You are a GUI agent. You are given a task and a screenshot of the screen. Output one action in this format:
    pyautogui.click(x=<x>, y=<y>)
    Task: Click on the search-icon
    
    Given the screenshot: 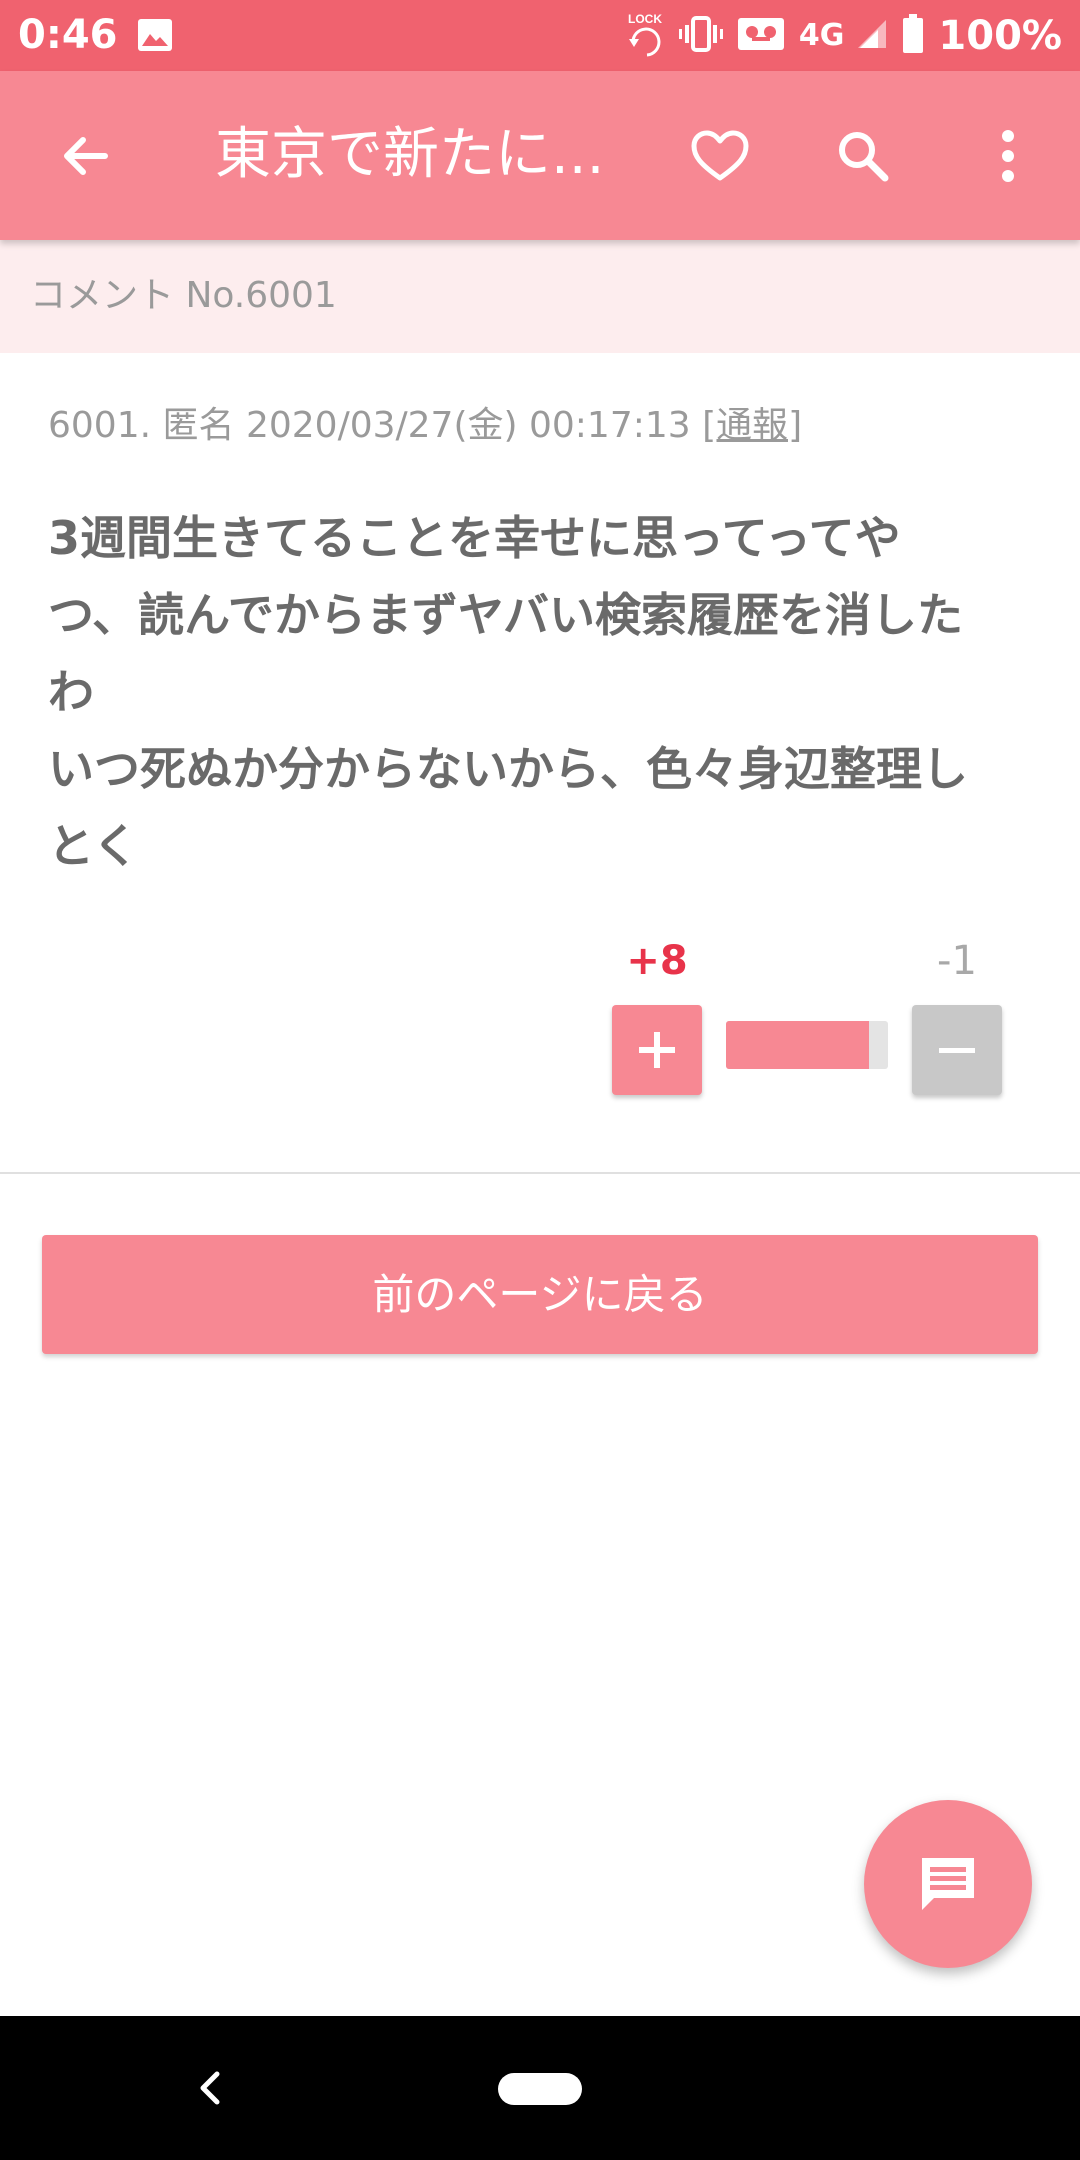 What is the action you would take?
    pyautogui.click(x=864, y=157)
    